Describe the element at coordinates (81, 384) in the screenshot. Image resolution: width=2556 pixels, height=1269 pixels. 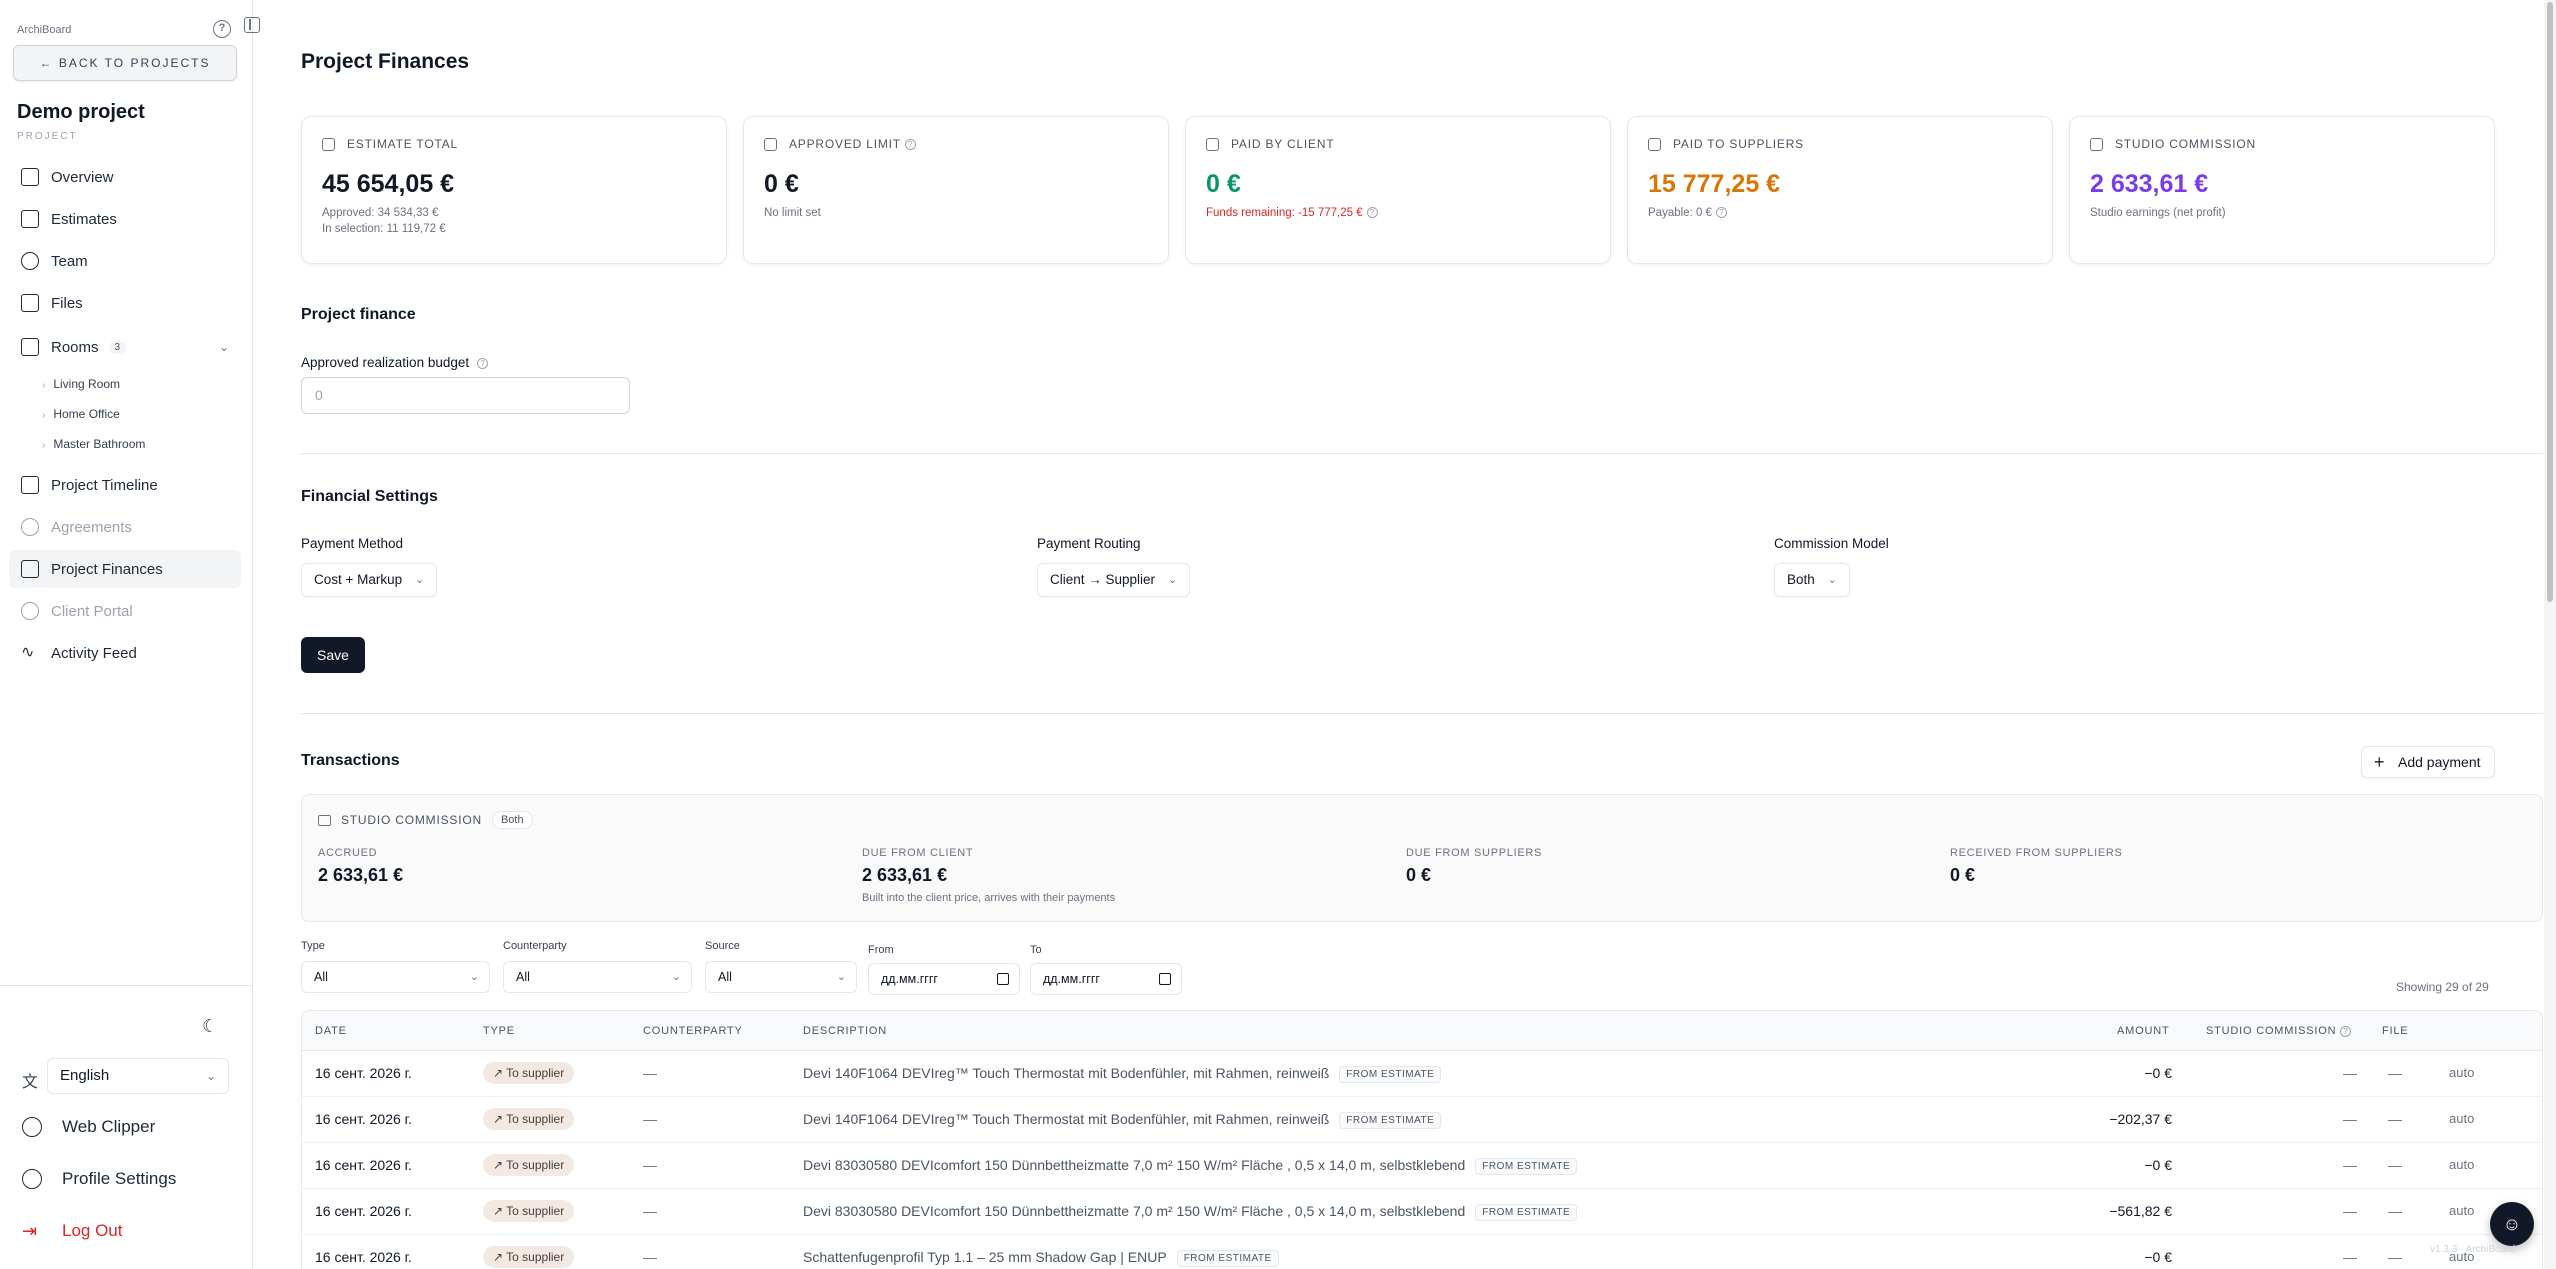
I see `sidebar-subitem-room: › Living Room` at that location.